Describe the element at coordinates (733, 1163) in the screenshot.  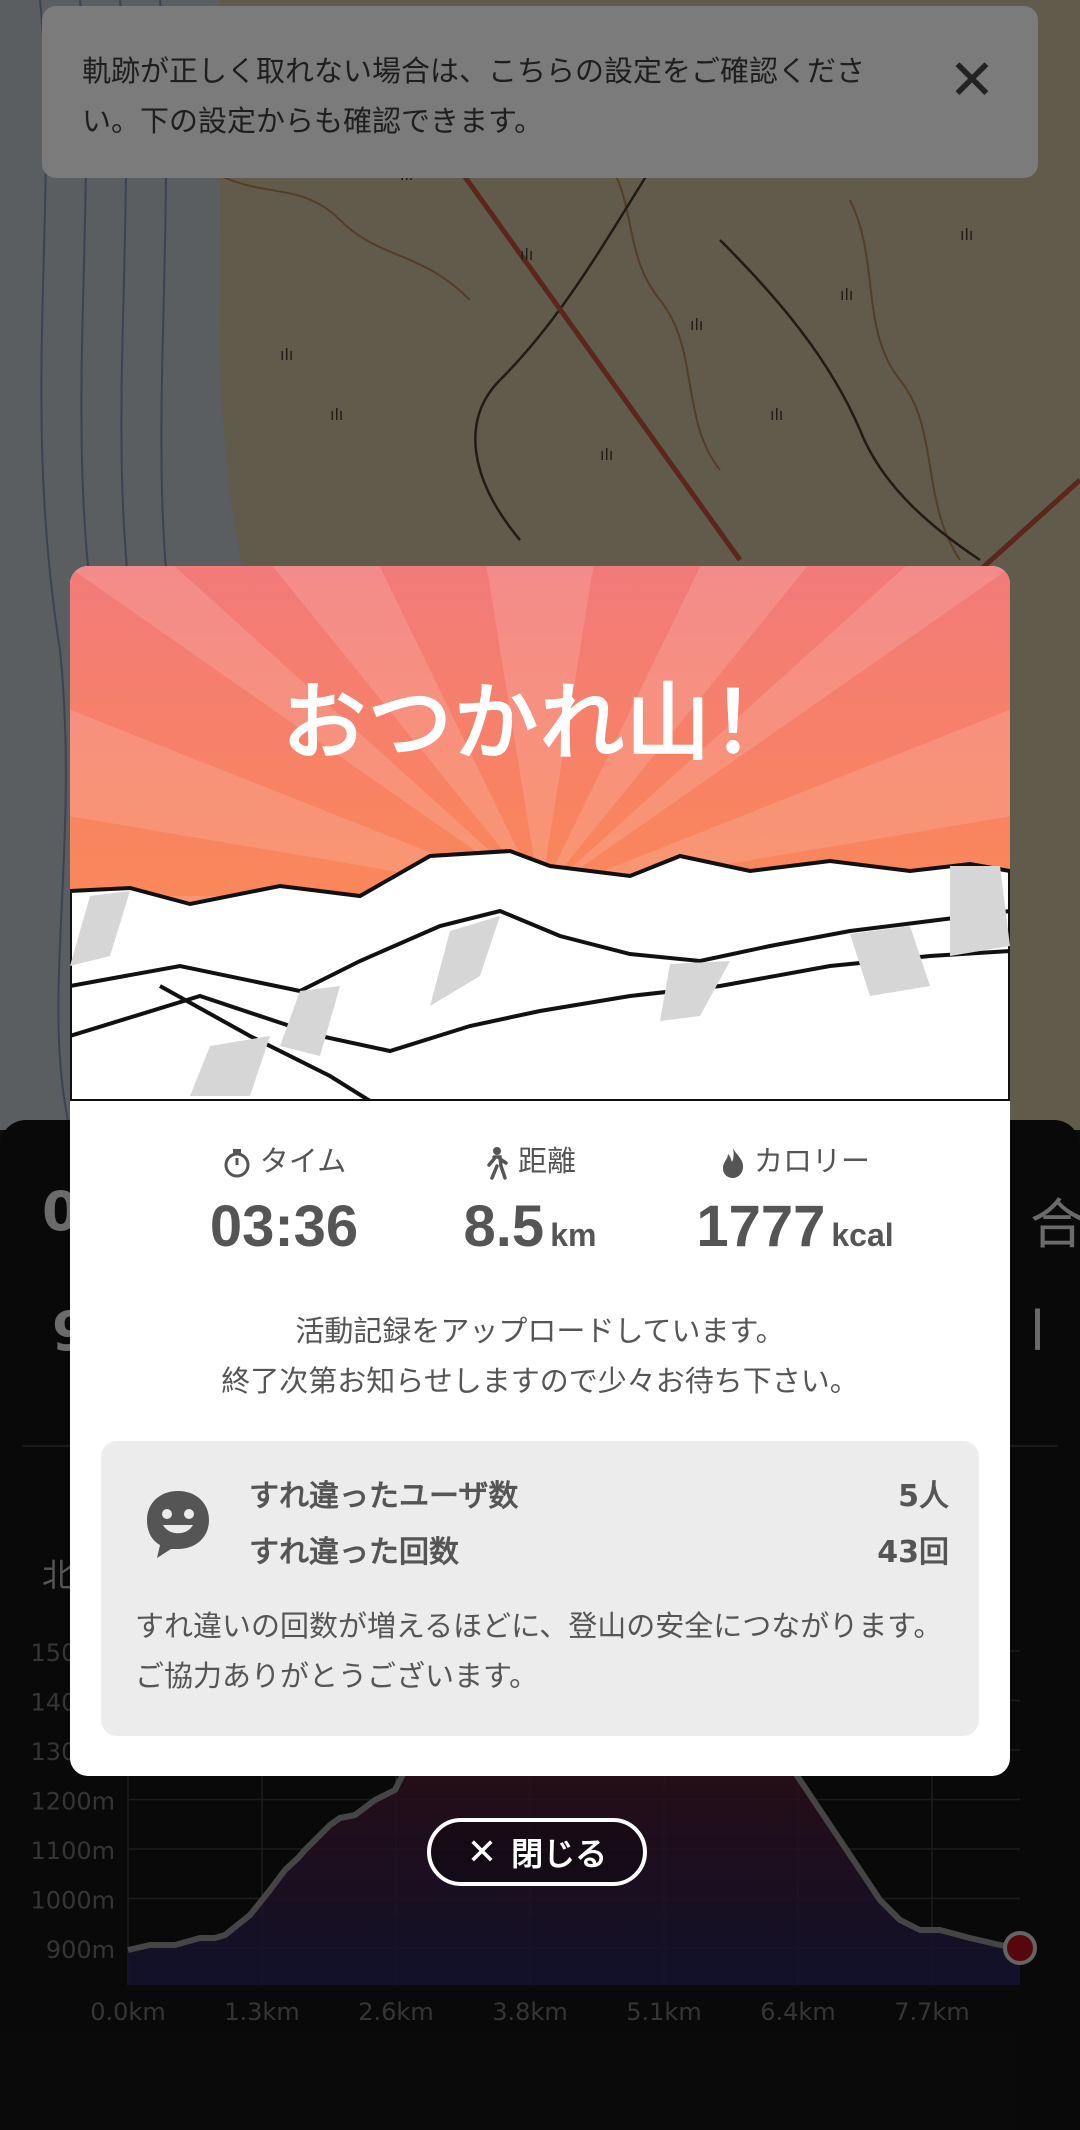
I see `flame-icon` at that location.